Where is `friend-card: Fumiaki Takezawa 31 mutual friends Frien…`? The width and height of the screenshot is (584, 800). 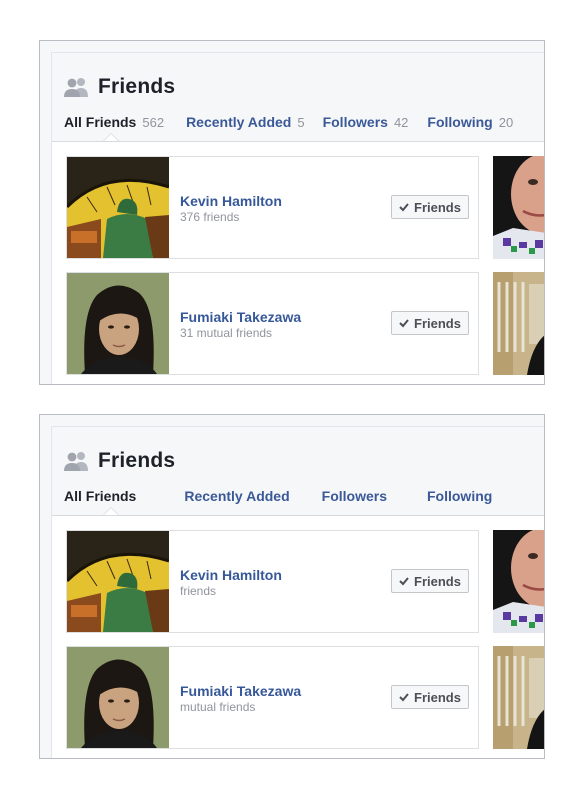
friend-card: Fumiaki Takezawa 31 mutual friends Frien… is located at coordinates (272, 323).